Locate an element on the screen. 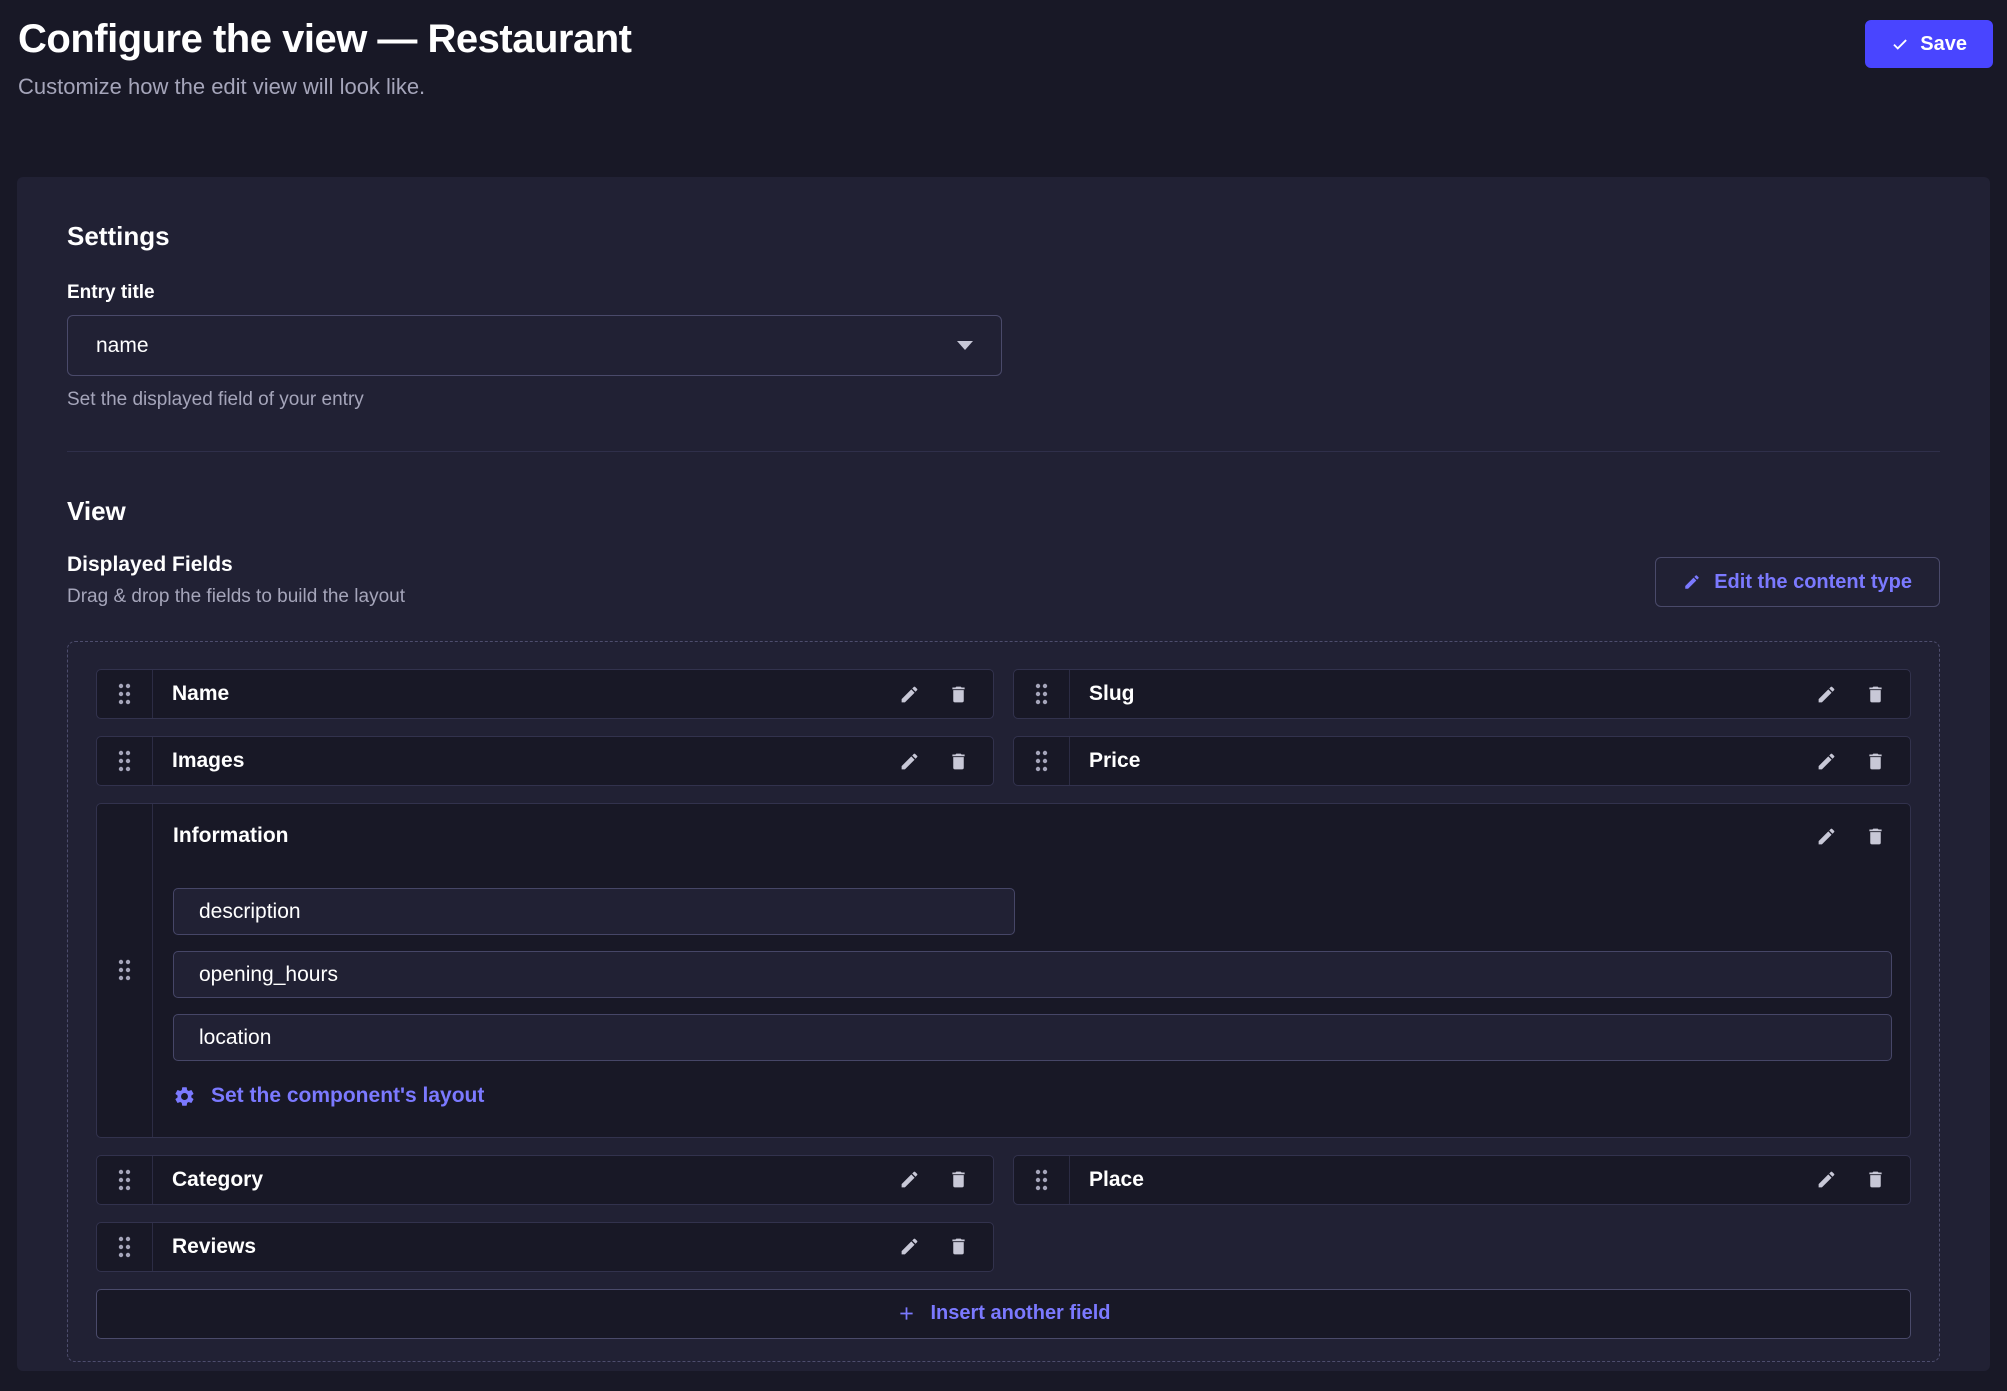 This screenshot has width=2007, height=1391. component-actions is located at coordinates (1854, 836).